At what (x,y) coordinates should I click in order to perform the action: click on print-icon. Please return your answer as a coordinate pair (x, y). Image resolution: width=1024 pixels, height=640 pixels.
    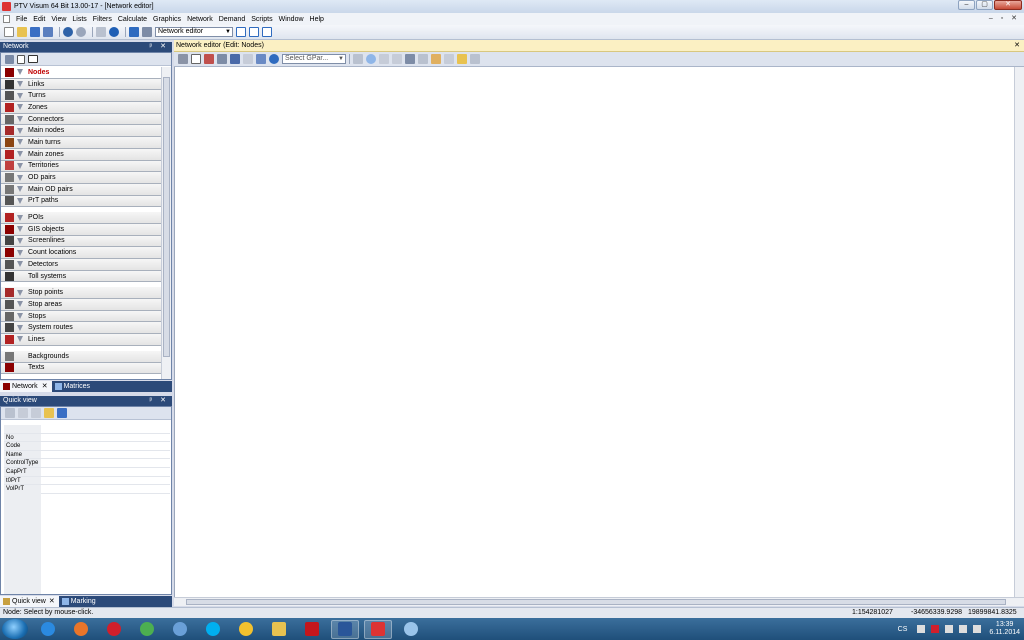
    Looking at the image, I should click on (183, 59).